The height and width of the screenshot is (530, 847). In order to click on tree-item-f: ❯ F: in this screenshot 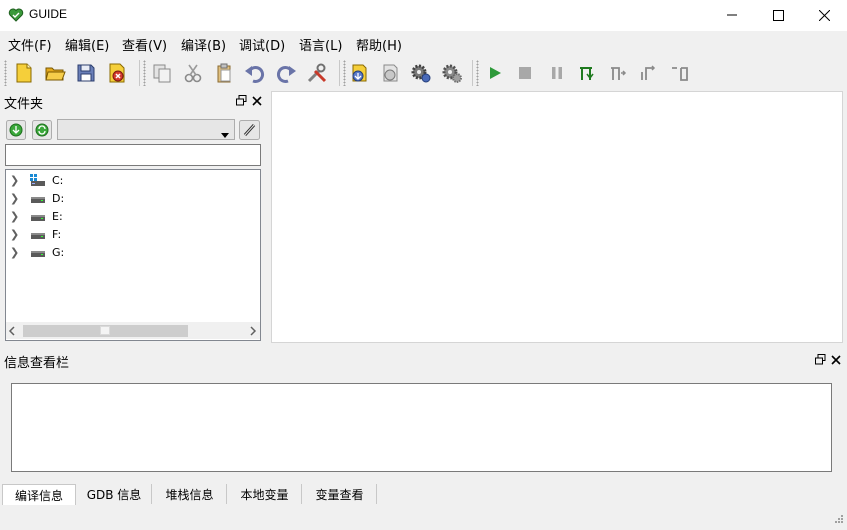, I will do `click(130, 234)`.